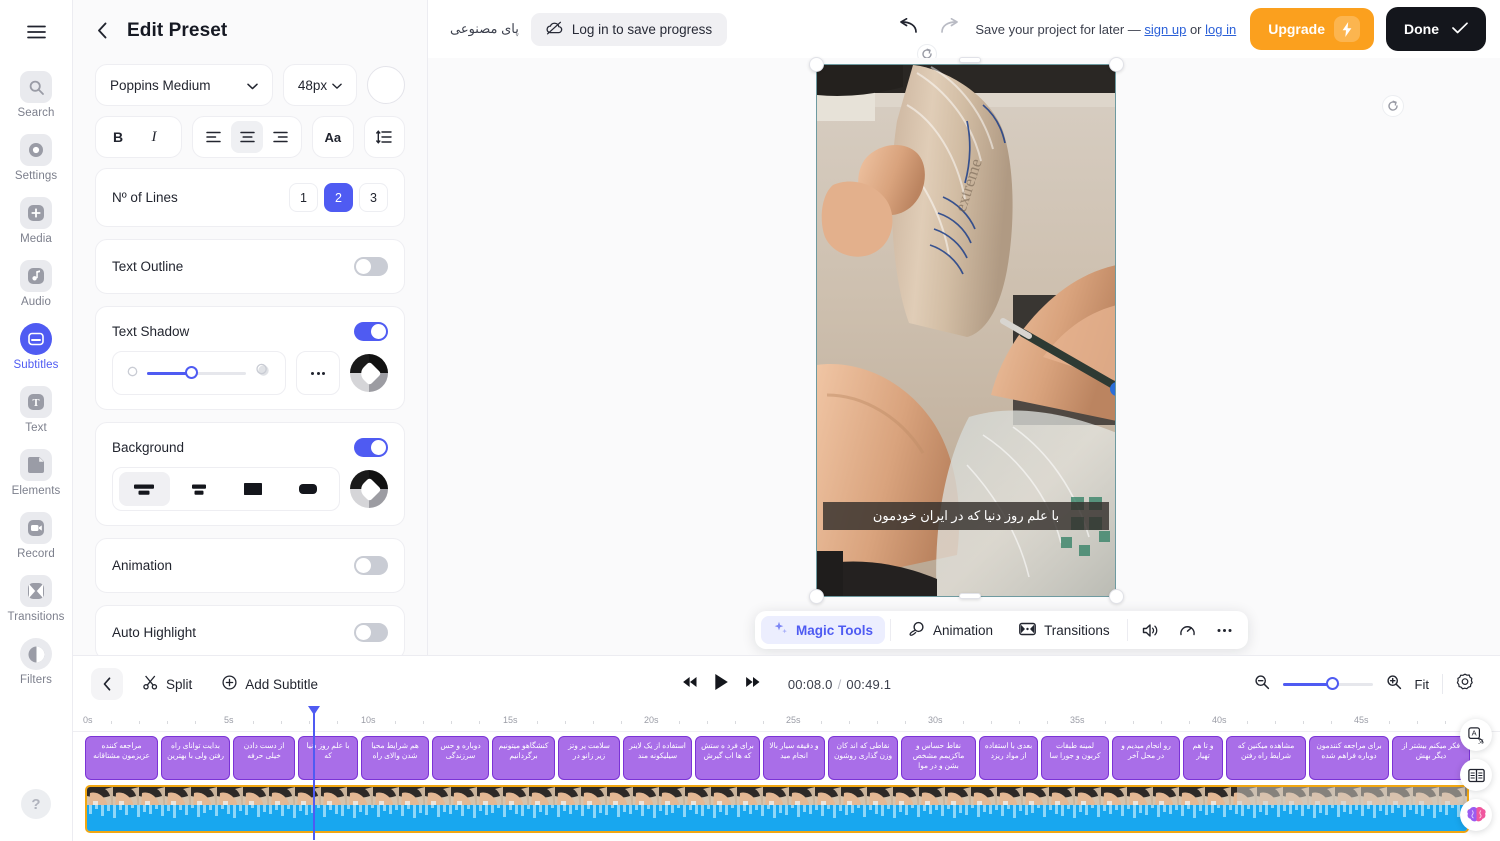  What do you see at coordinates (1349, 758) in the screenshot?
I see `table-row: برای مراجعه کنندمون دوباره فراهم شده` at bounding box center [1349, 758].